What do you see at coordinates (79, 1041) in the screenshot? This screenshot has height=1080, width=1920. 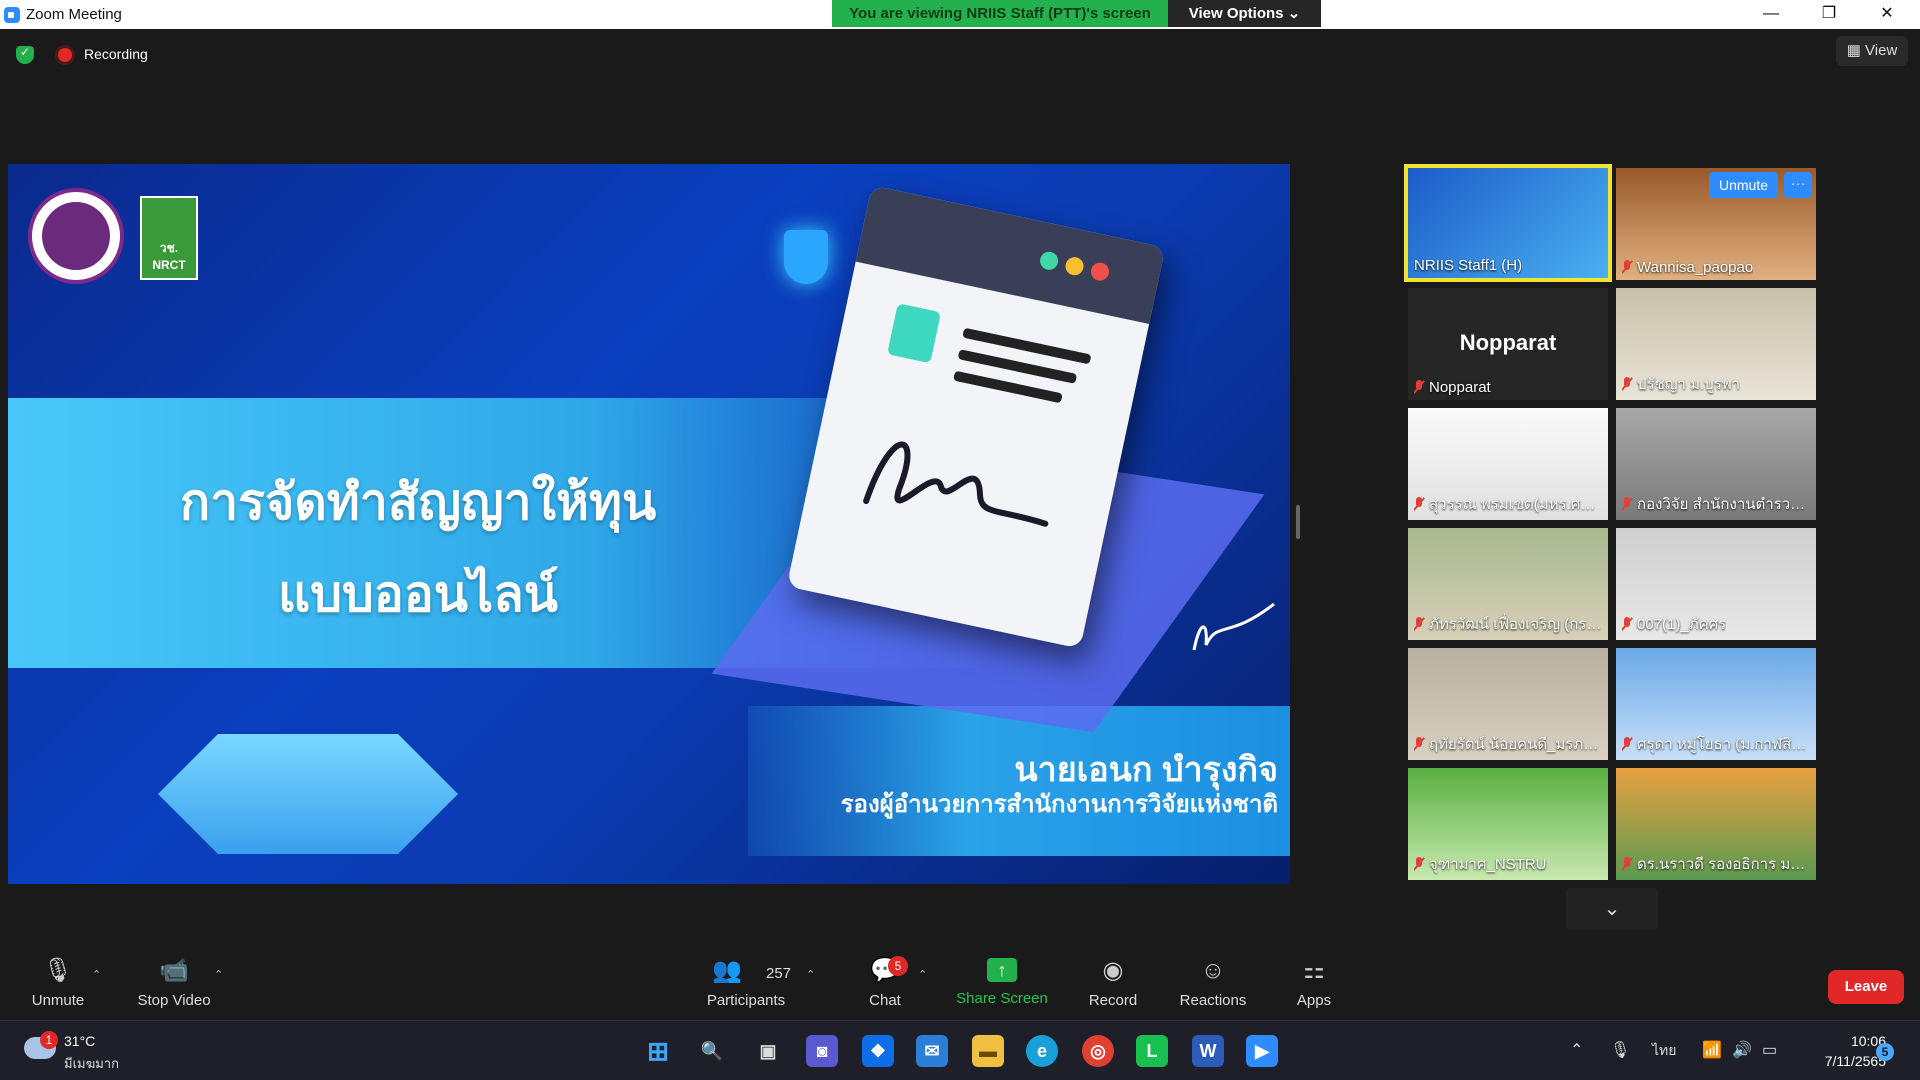 I see `weather-temperature: 31°C` at bounding box center [79, 1041].